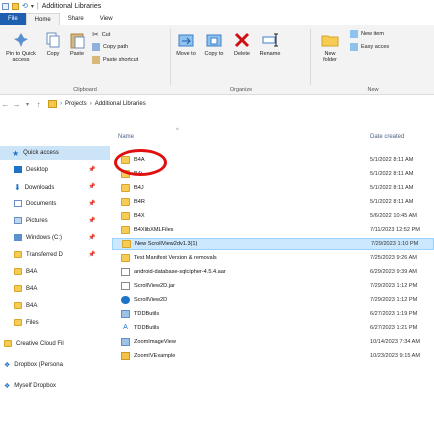  I want to click on copy-button: Copy, so click(53, 44).